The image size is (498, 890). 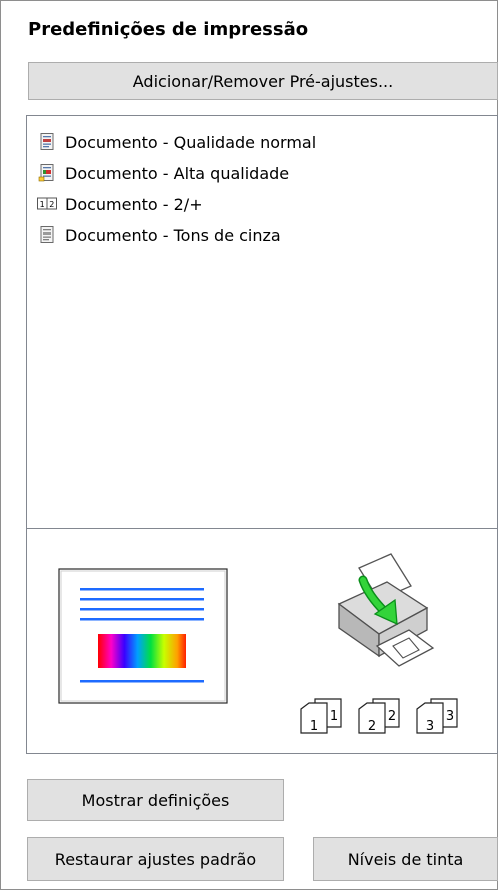 I want to click on collate-icons: 1 1 2 2 3 3, so click(x=394, y=720).